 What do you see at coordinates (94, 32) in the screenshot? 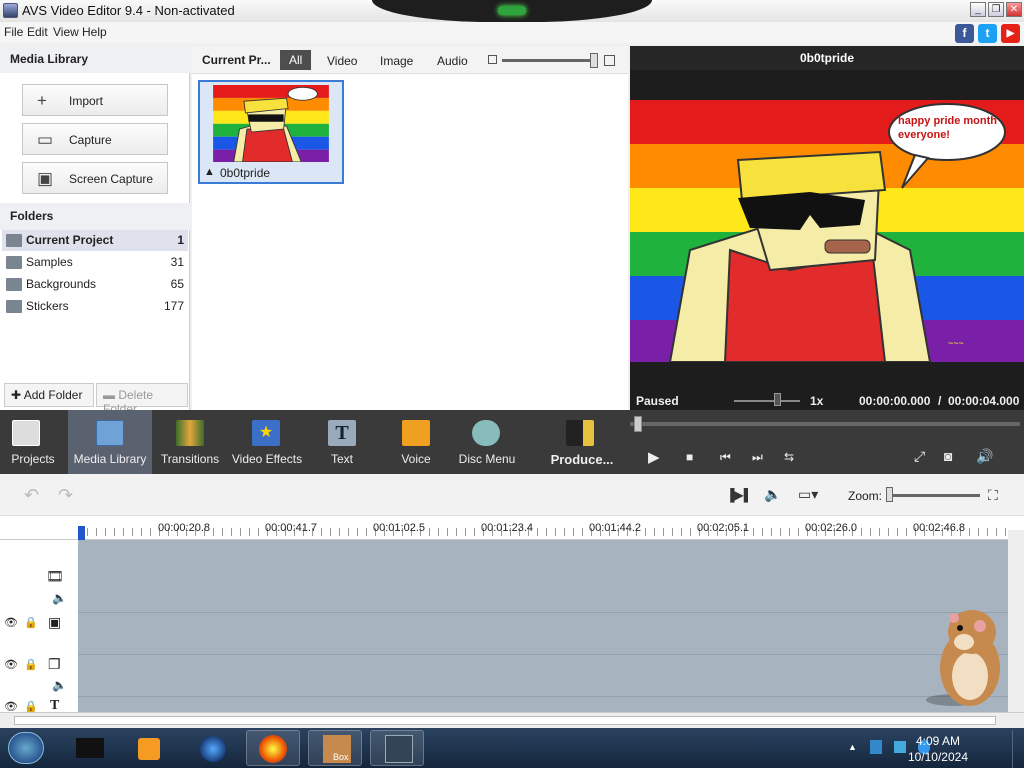
I see `menu-help: Help` at bounding box center [94, 32].